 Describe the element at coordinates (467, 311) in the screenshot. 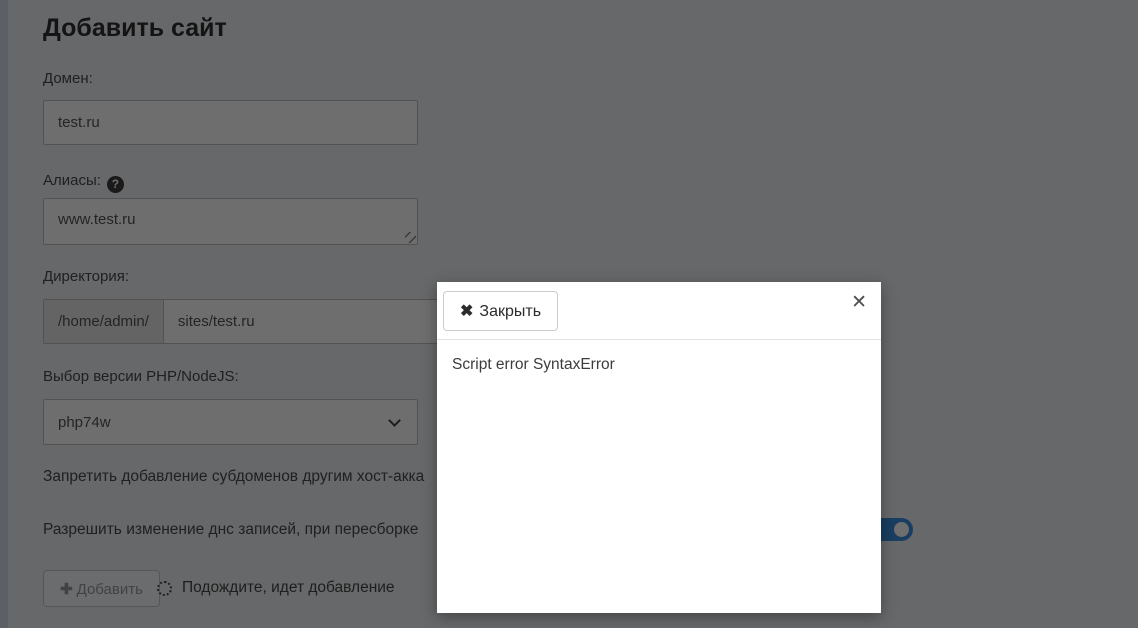

I see `close-x-icon: ✖` at that location.